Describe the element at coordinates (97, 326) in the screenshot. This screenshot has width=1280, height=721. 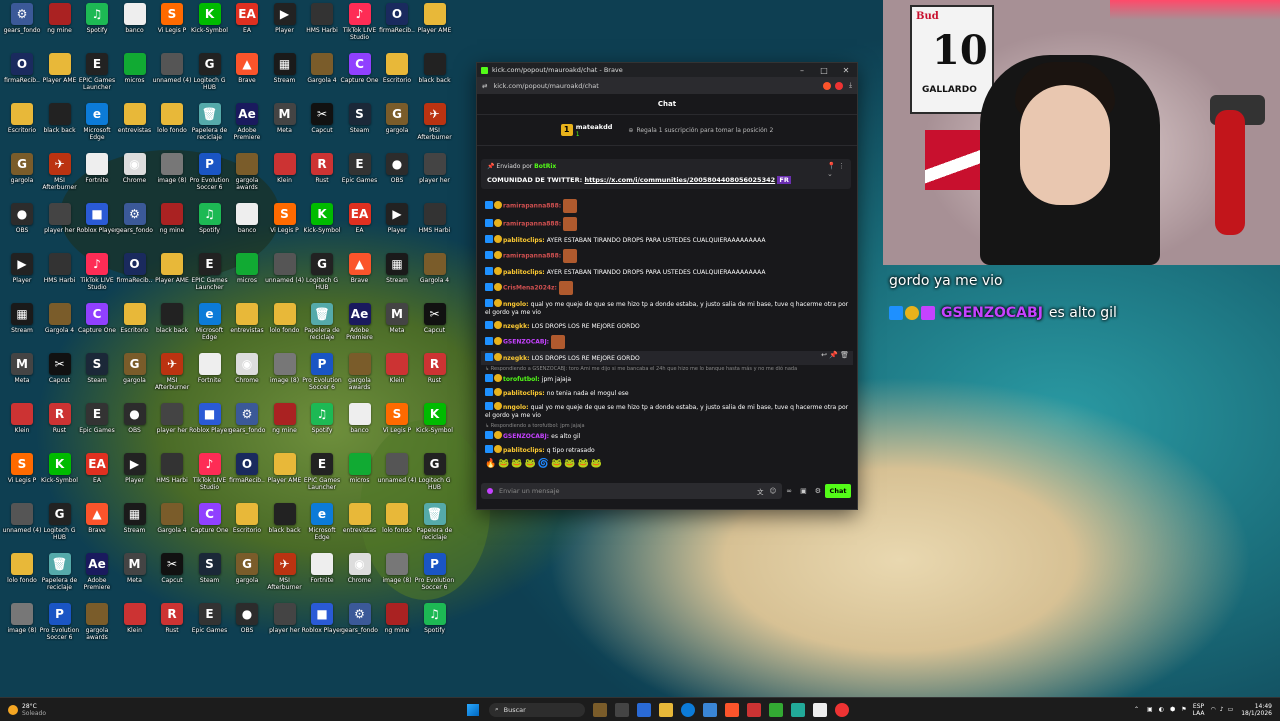
I see `desktop-icon: C Capture One` at that location.